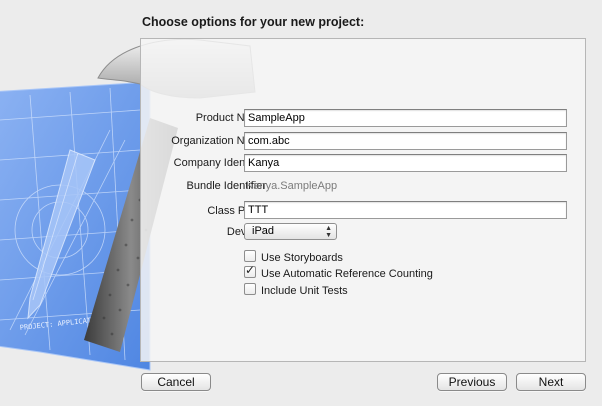 This screenshot has width=602, height=406. What do you see at coordinates (302, 258) in the screenshot?
I see `checkbox-label: Use Storyboards` at bounding box center [302, 258].